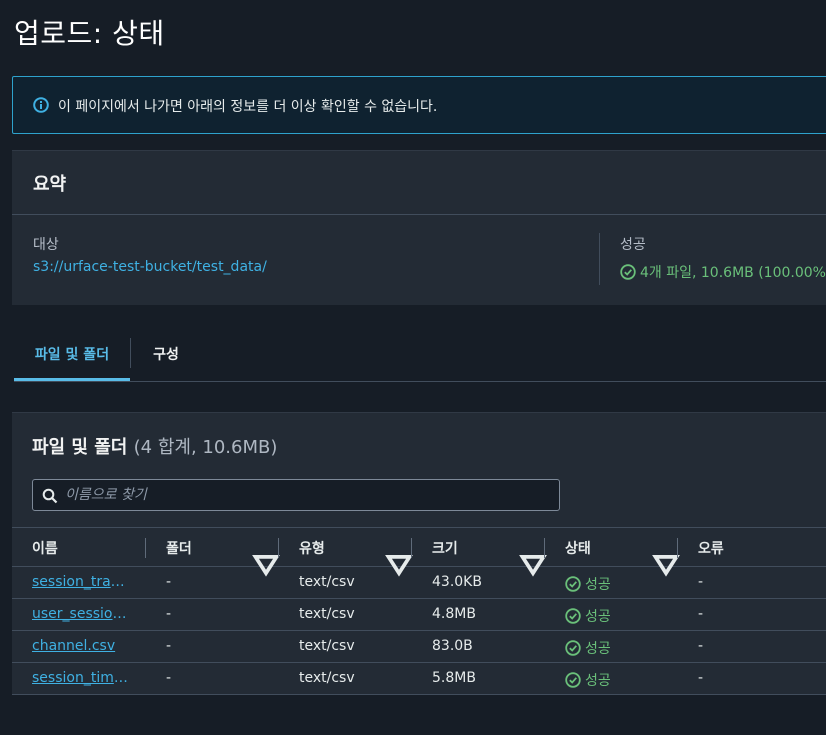 This screenshot has height=735, width=826. I want to click on divider, so click(419, 214).